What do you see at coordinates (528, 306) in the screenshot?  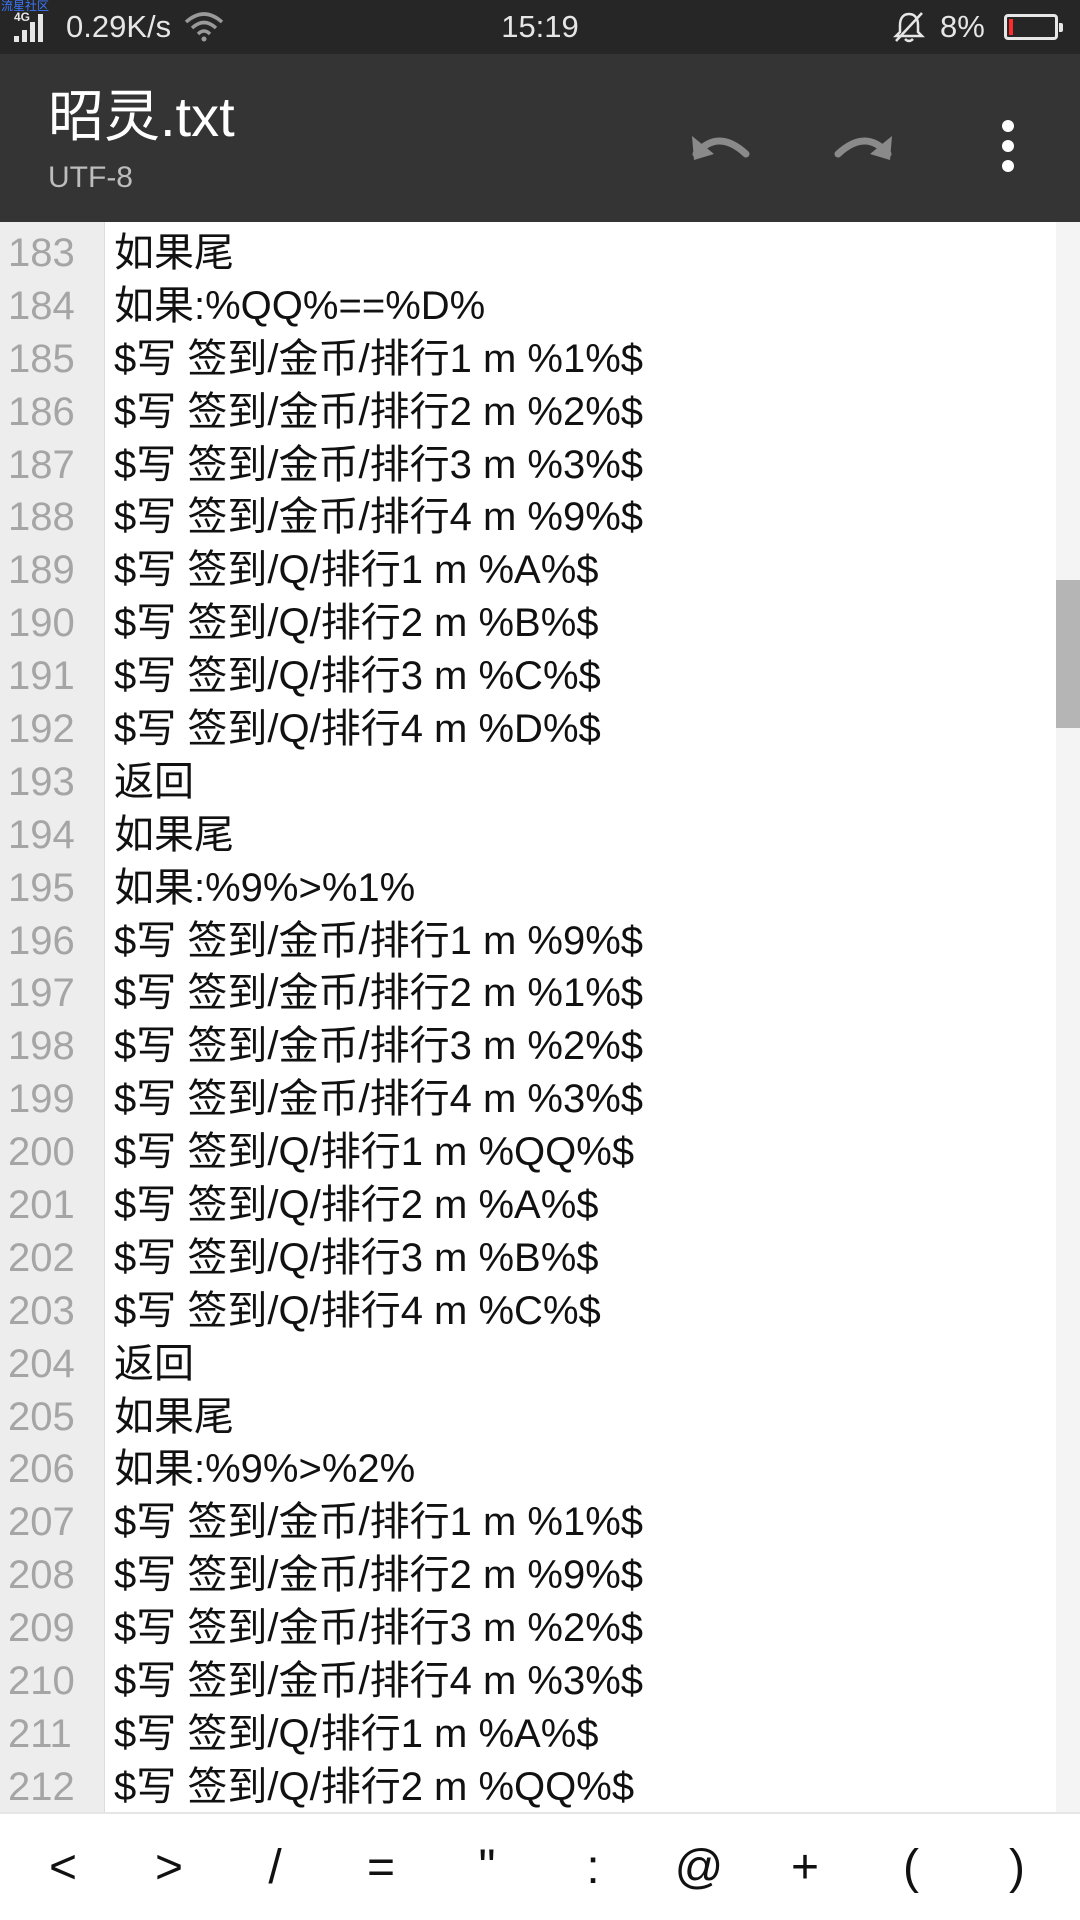 I see `editor-line: 184 如果:%QQ%==%D%` at bounding box center [528, 306].